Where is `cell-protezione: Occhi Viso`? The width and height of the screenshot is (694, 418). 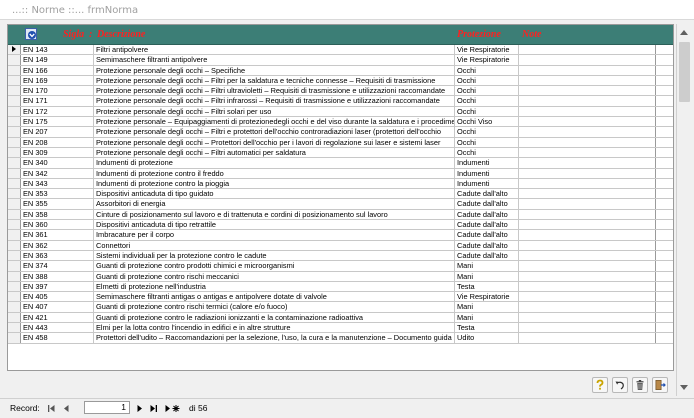 cell-protezione: Occhi Viso is located at coordinates (487, 122).